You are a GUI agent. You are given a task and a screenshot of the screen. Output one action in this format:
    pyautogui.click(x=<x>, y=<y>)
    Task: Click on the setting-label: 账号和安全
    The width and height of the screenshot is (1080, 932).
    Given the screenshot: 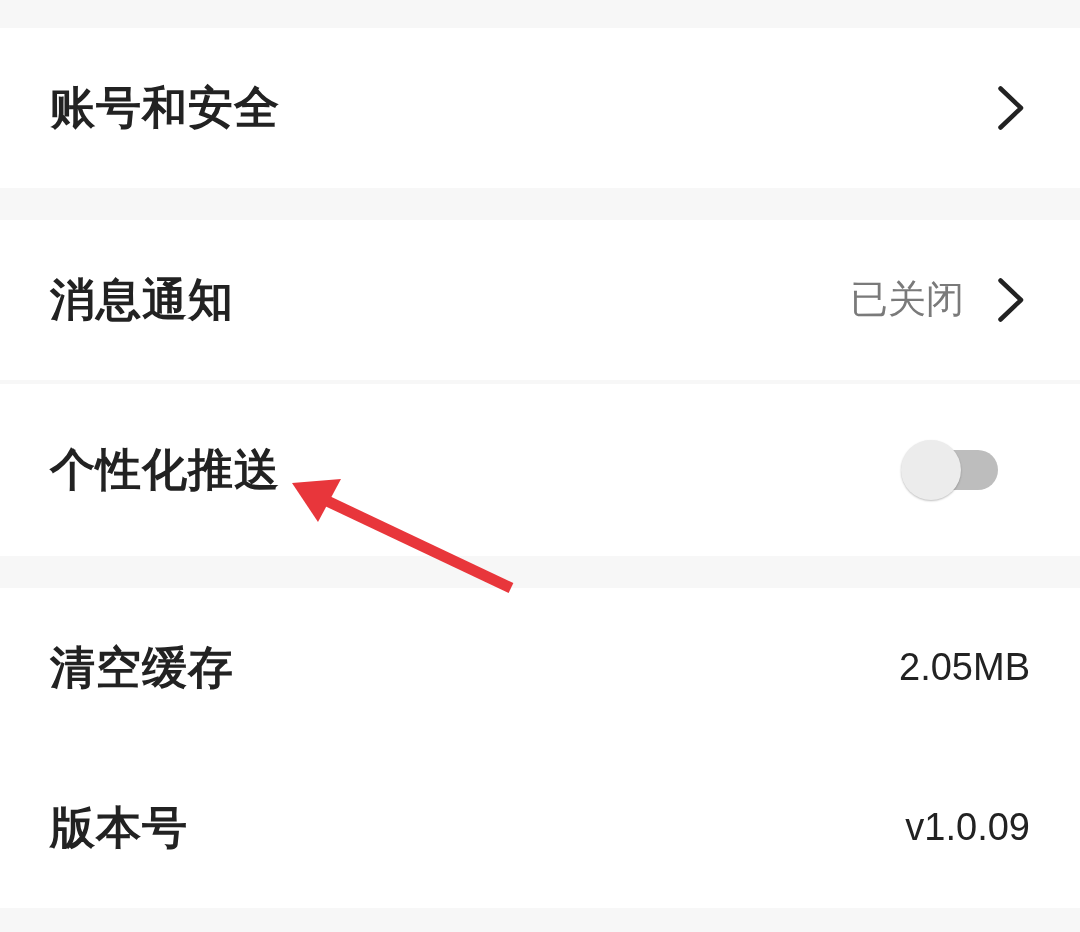 What is the action you would take?
    pyautogui.click(x=165, y=108)
    